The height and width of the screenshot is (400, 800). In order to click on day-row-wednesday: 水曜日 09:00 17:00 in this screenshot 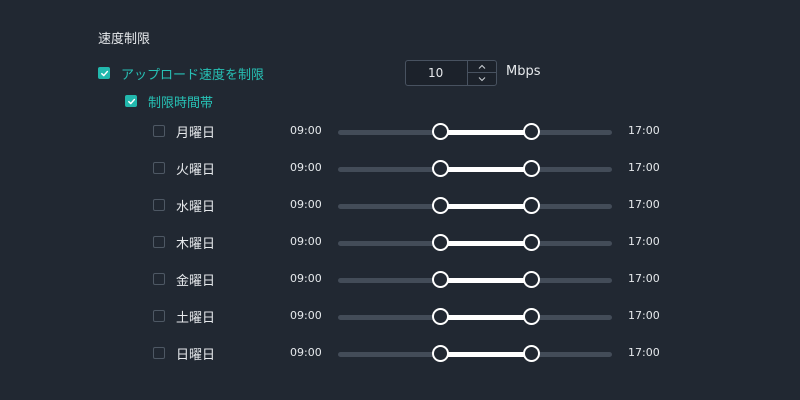, I will do `click(400, 206)`.